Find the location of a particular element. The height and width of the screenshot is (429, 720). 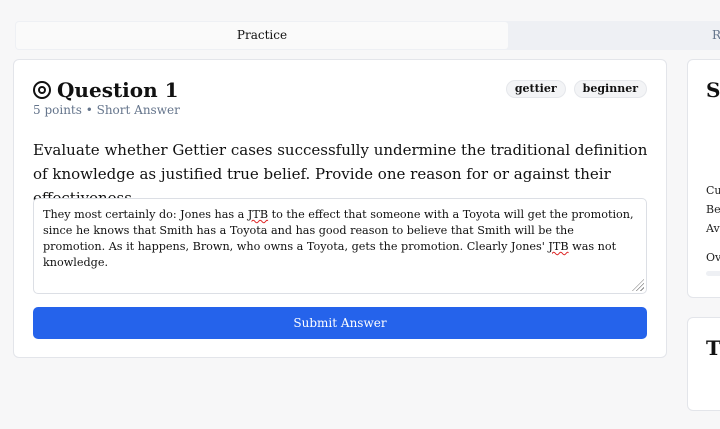

stat-label: Be is located at coordinates (713, 209).